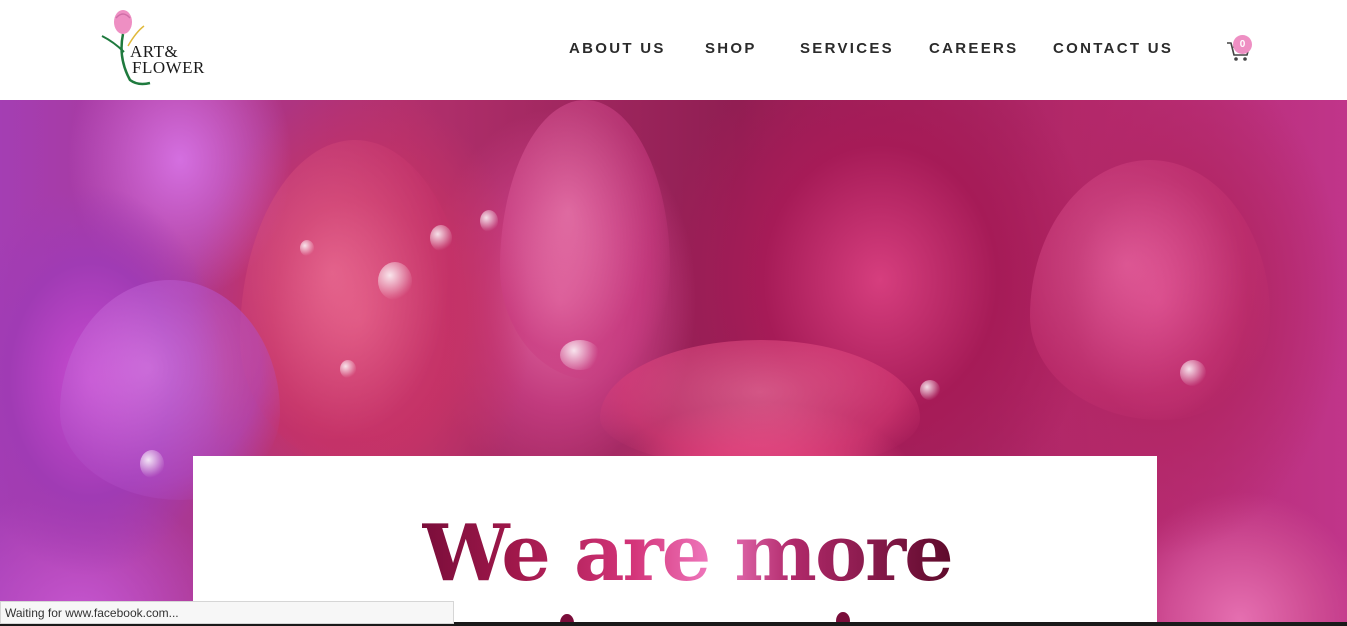 The height and width of the screenshot is (626, 1347). What do you see at coordinates (688, 554) in the screenshot?
I see `hero-headline: We are more` at bounding box center [688, 554].